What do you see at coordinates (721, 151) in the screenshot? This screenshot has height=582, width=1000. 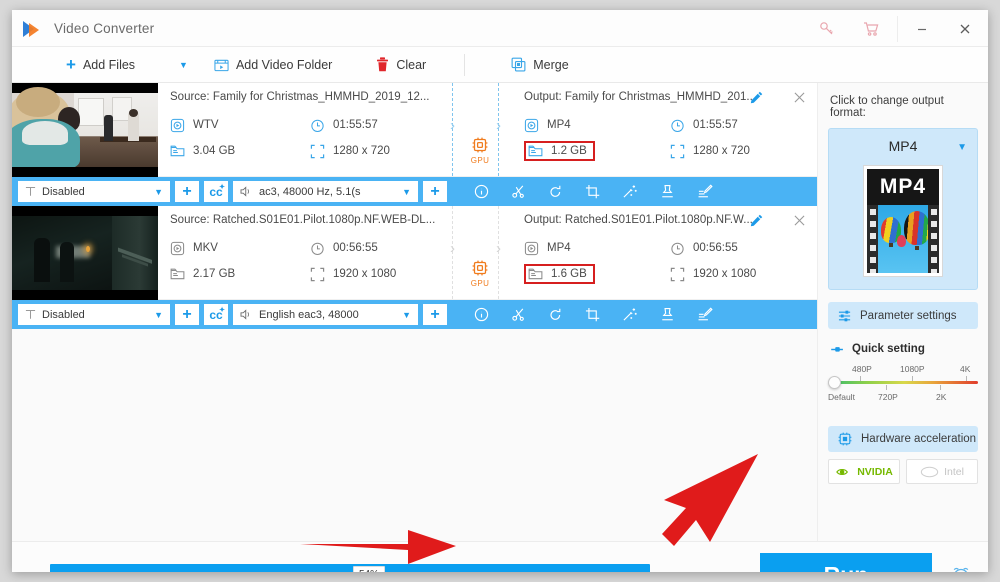 I see `output-resolution-value: 1280 x 720` at bounding box center [721, 151].